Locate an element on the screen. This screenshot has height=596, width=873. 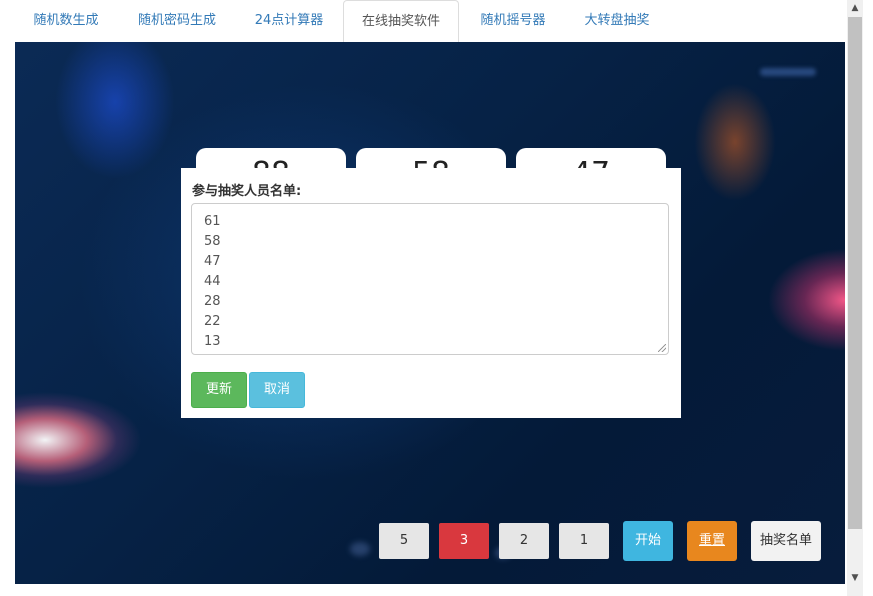
vertical-scrollbar: ▲ ▼ is located at coordinates (855, 298).